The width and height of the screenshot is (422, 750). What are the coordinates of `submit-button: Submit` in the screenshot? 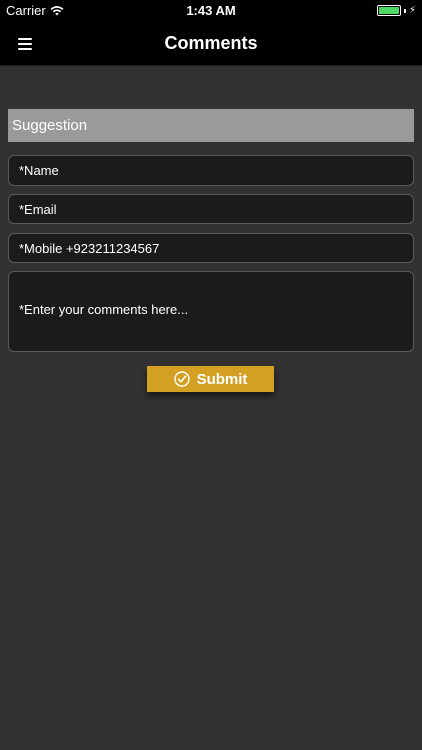 It's located at (210, 379).